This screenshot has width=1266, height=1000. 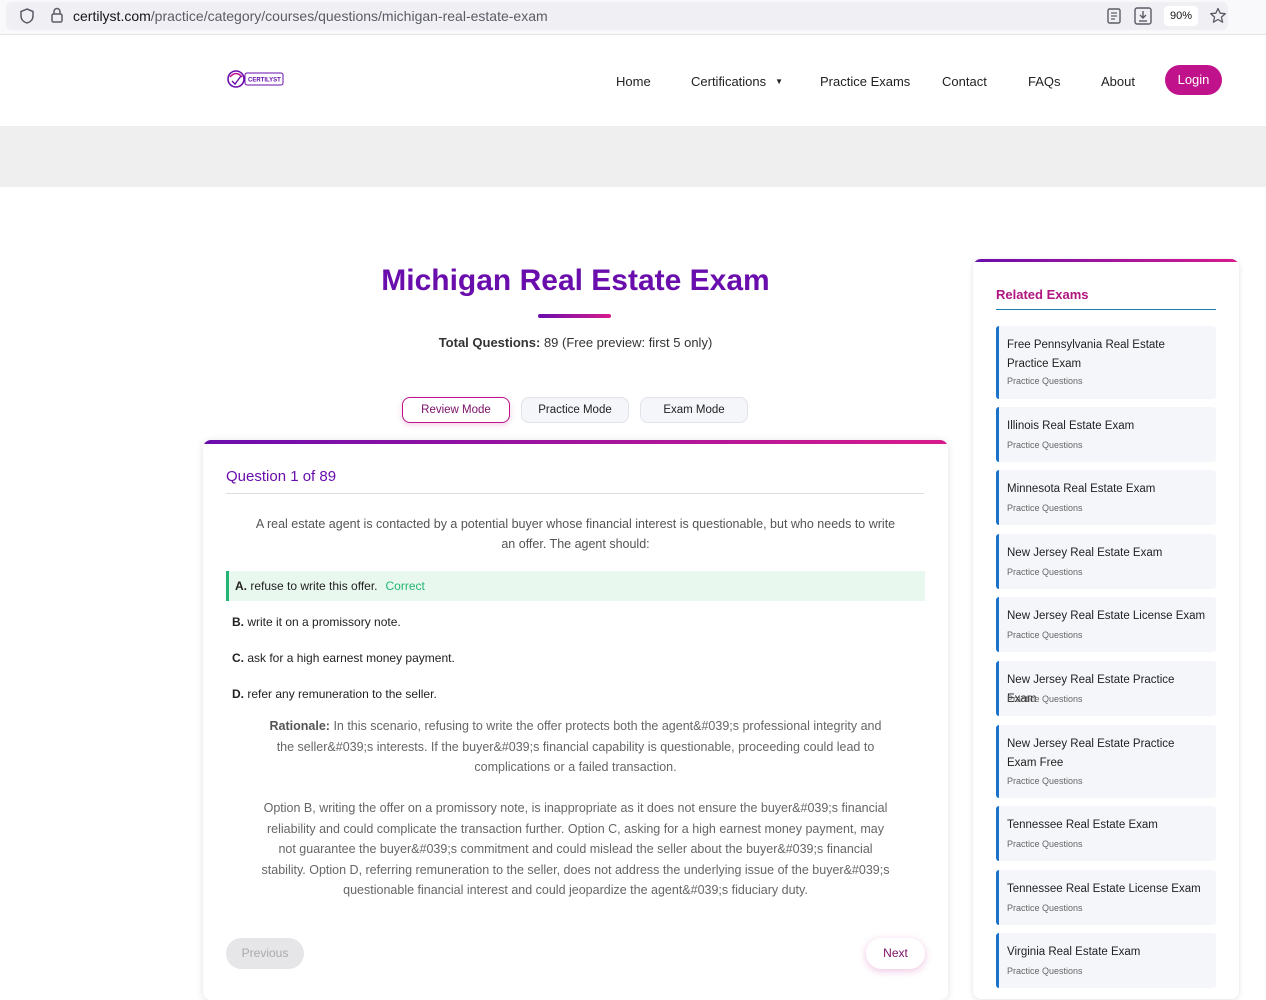 What do you see at coordinates (694, 410) in the screenshot?
I see `exam-mode-button: Exam Mode` at bounding box center [694, 410].